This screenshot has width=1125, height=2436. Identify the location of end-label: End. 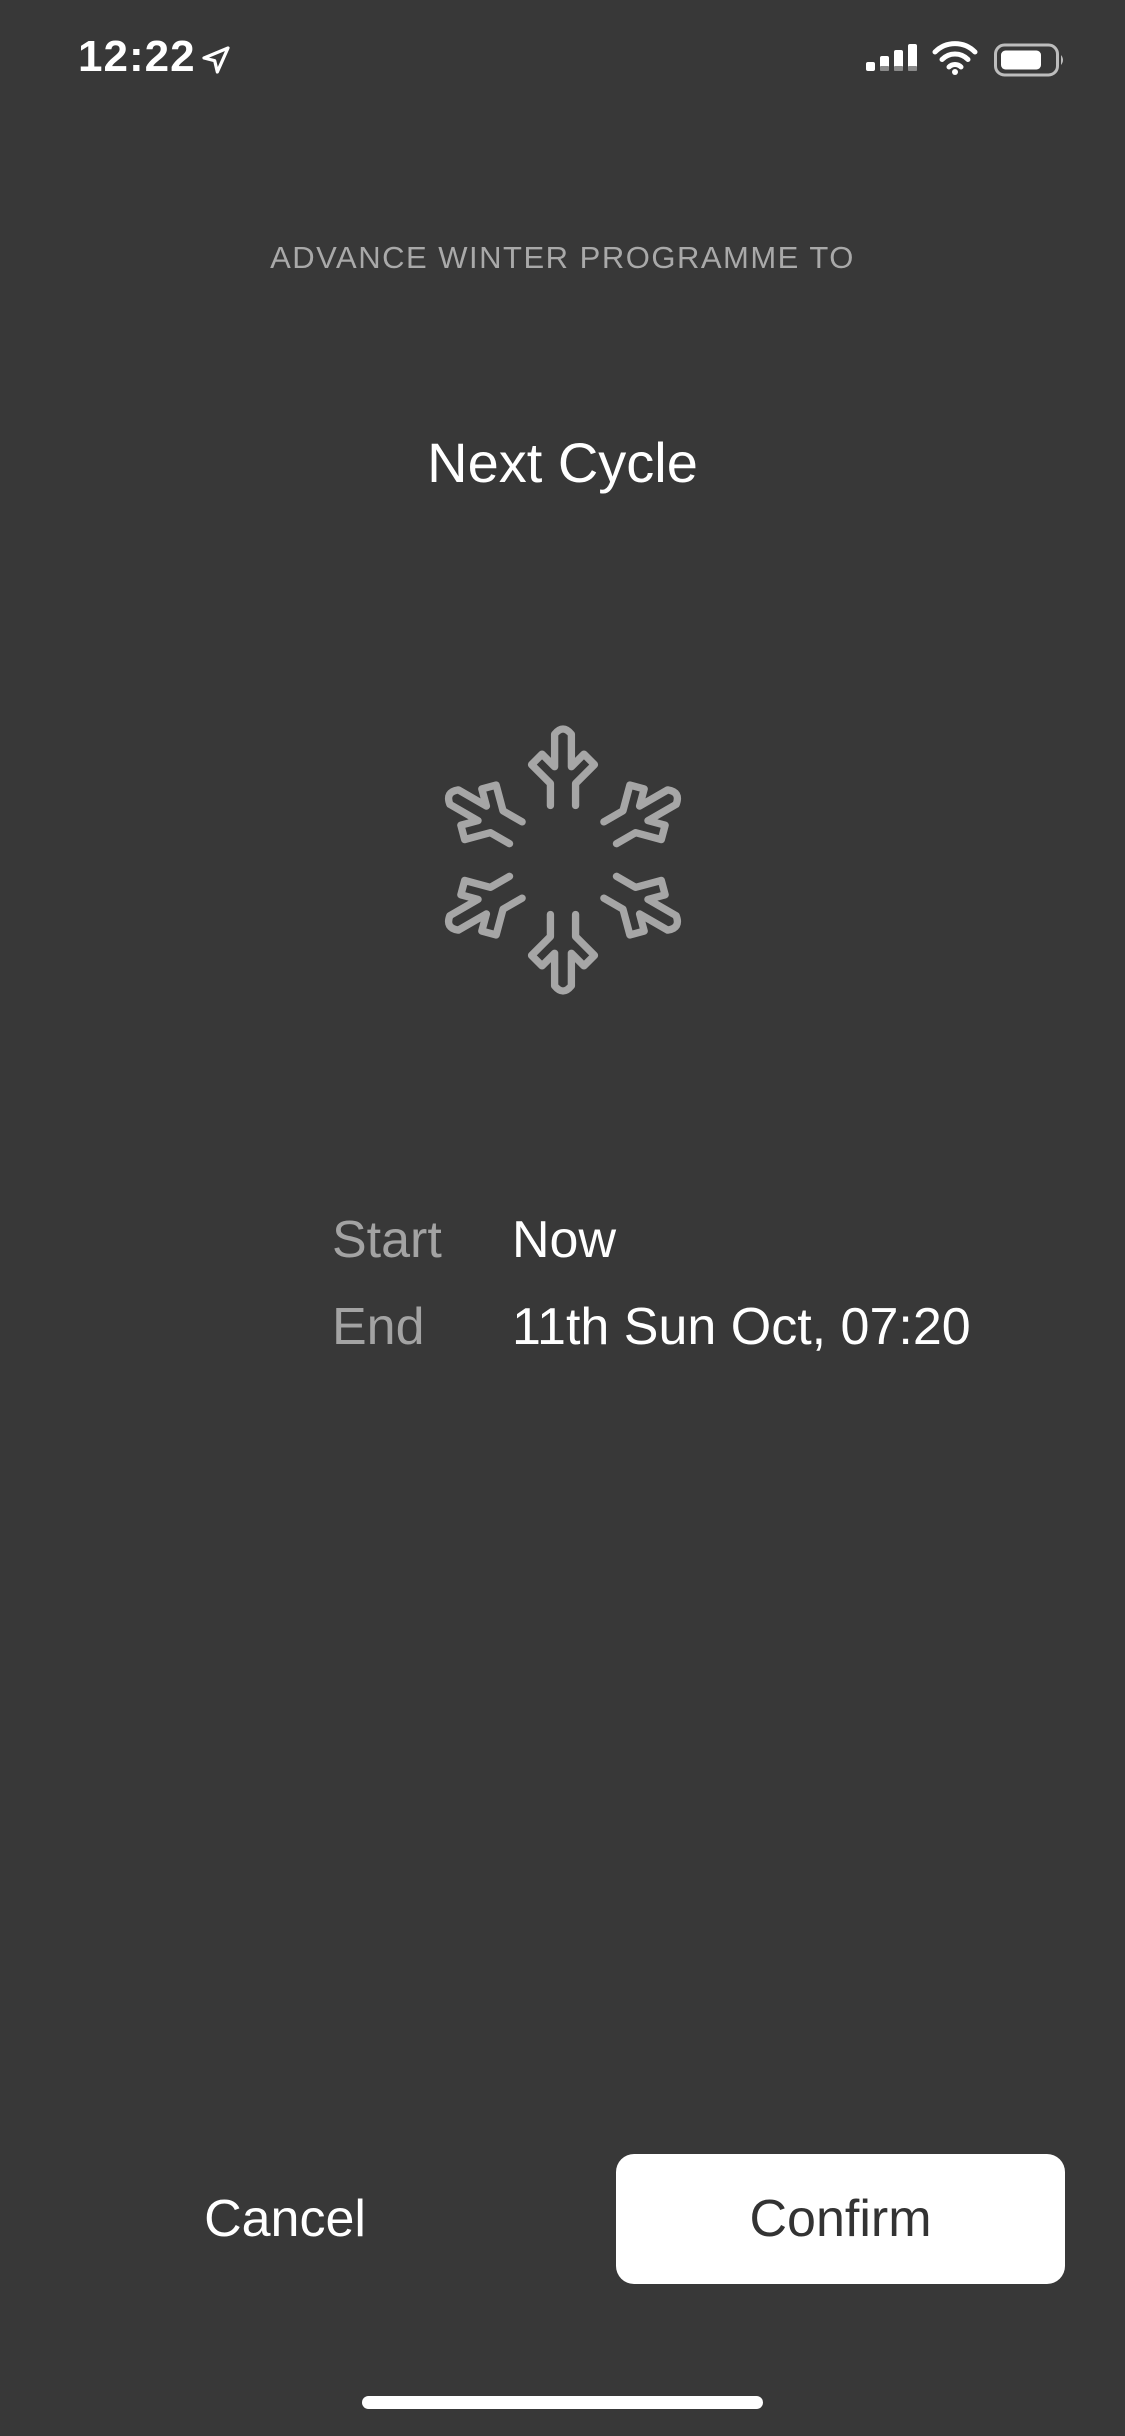
(378, 1327).